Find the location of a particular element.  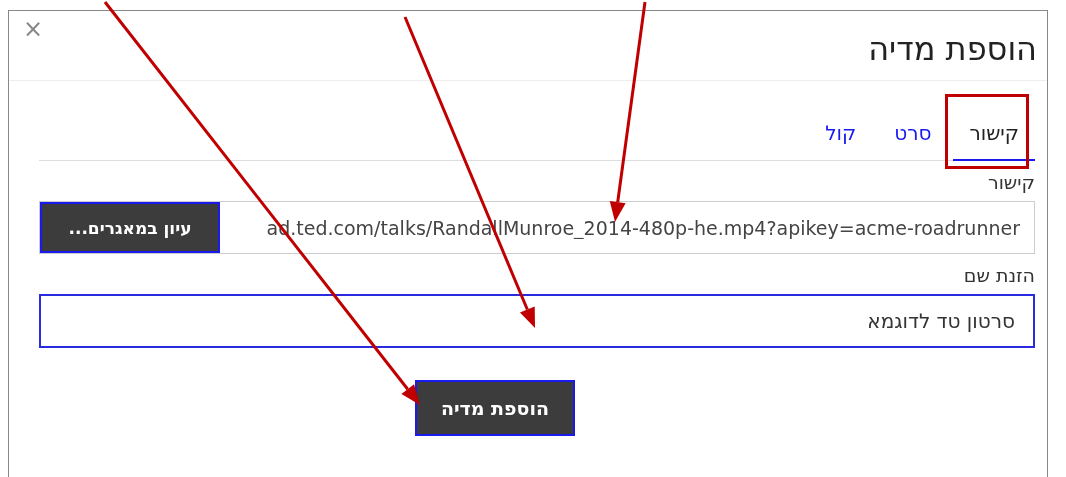

dialog-title: הוספת מדיה is located at coordinates (952, 48).